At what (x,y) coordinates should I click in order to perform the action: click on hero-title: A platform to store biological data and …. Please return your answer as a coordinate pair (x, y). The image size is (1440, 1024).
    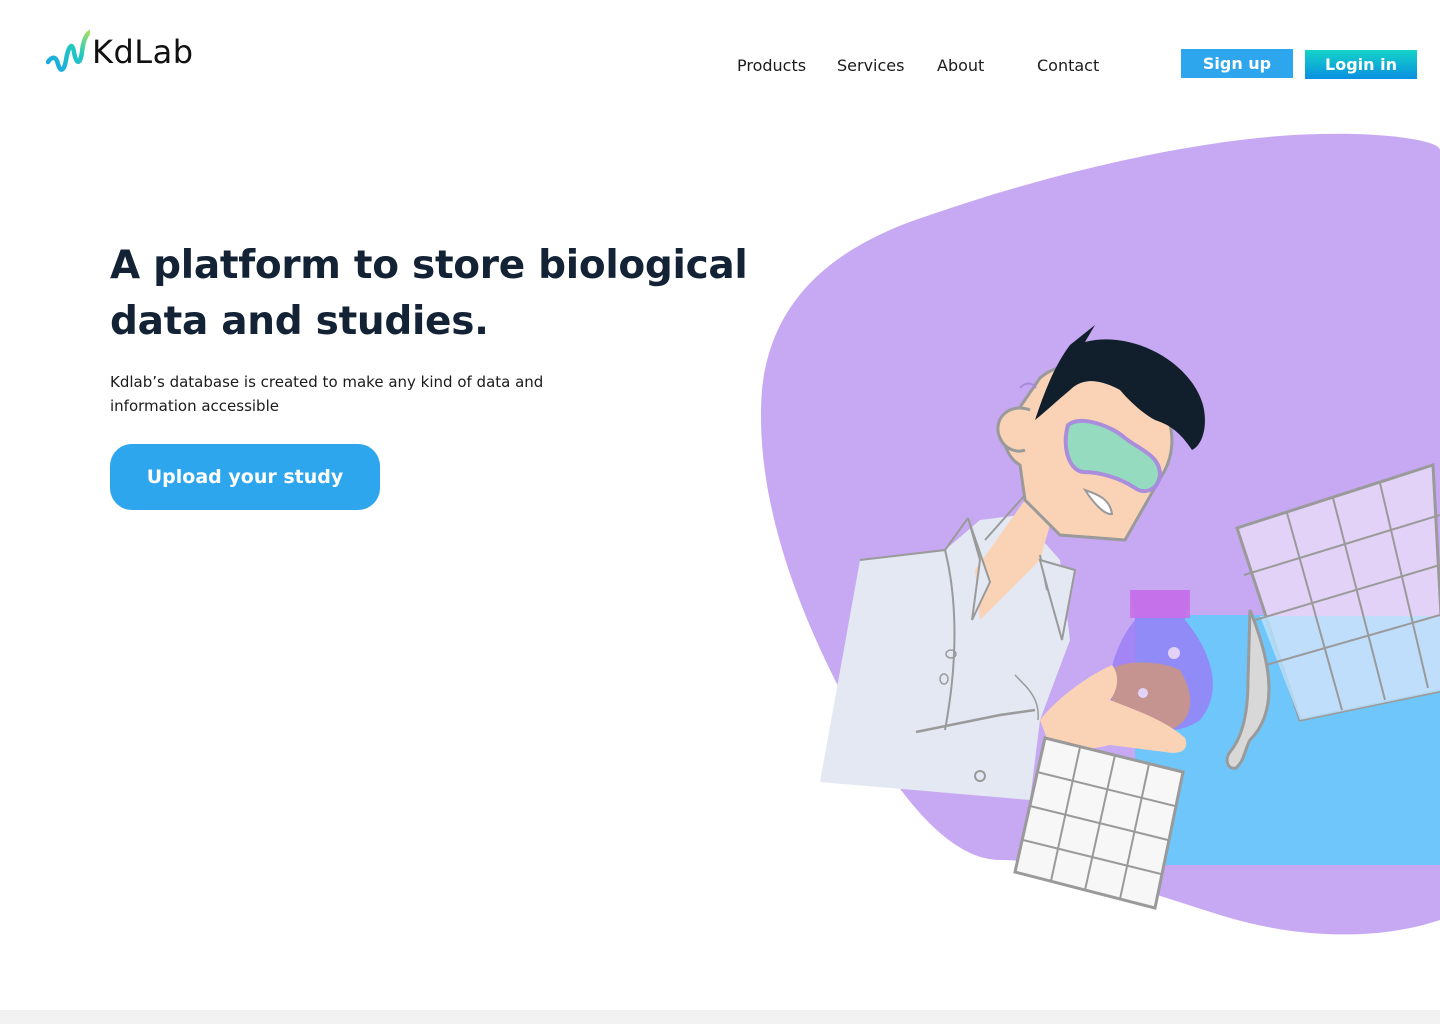
    Looking at the image, I should click on (429, 293).